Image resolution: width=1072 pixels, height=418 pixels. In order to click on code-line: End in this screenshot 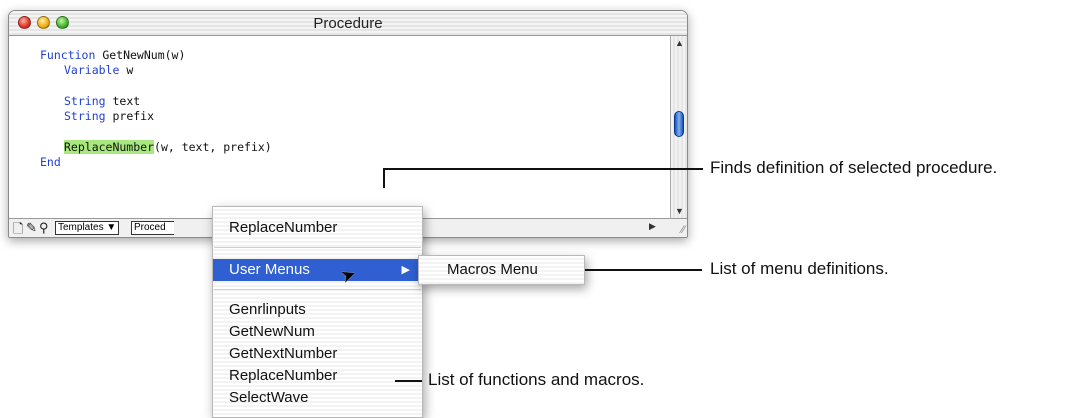, I will do `click(50, 162)`.